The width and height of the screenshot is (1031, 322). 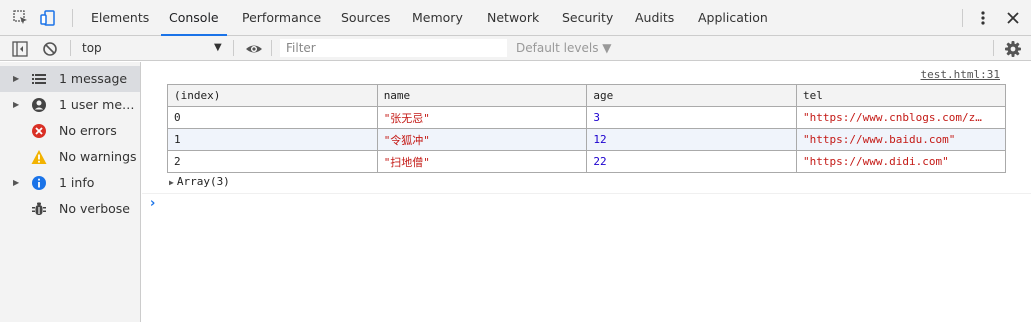 I want to click on more-options-icon, so click(x=983, y=18).